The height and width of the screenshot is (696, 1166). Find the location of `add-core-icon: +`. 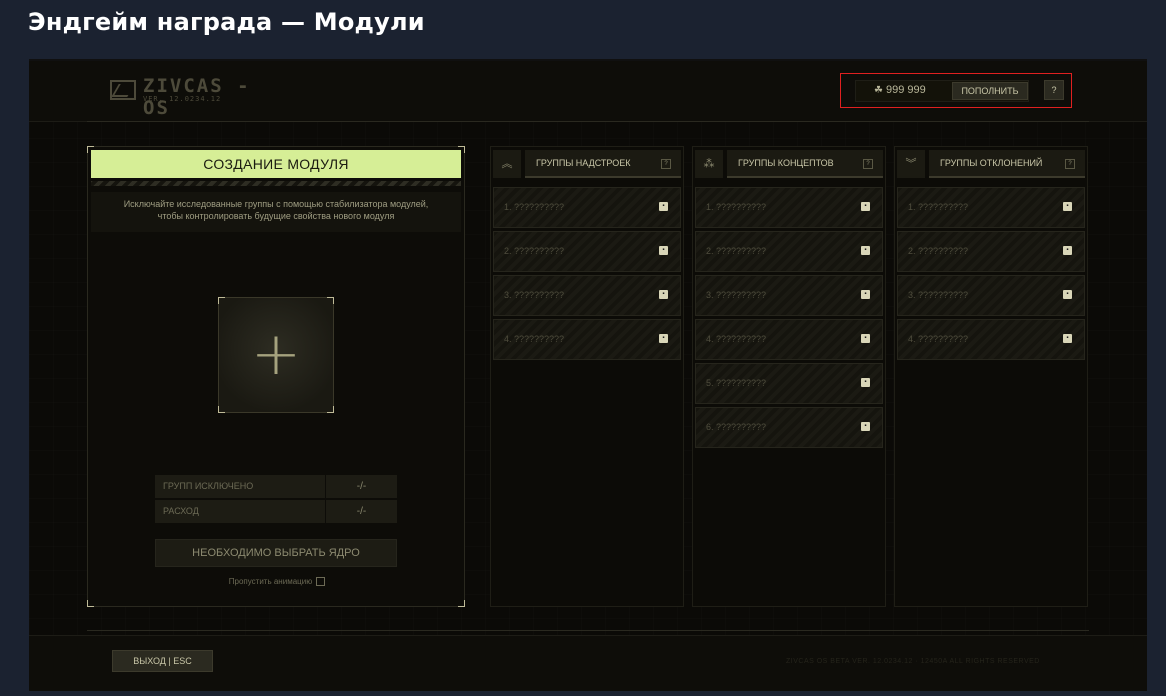

add-core-icon: + is located at coordinates (276, 354).